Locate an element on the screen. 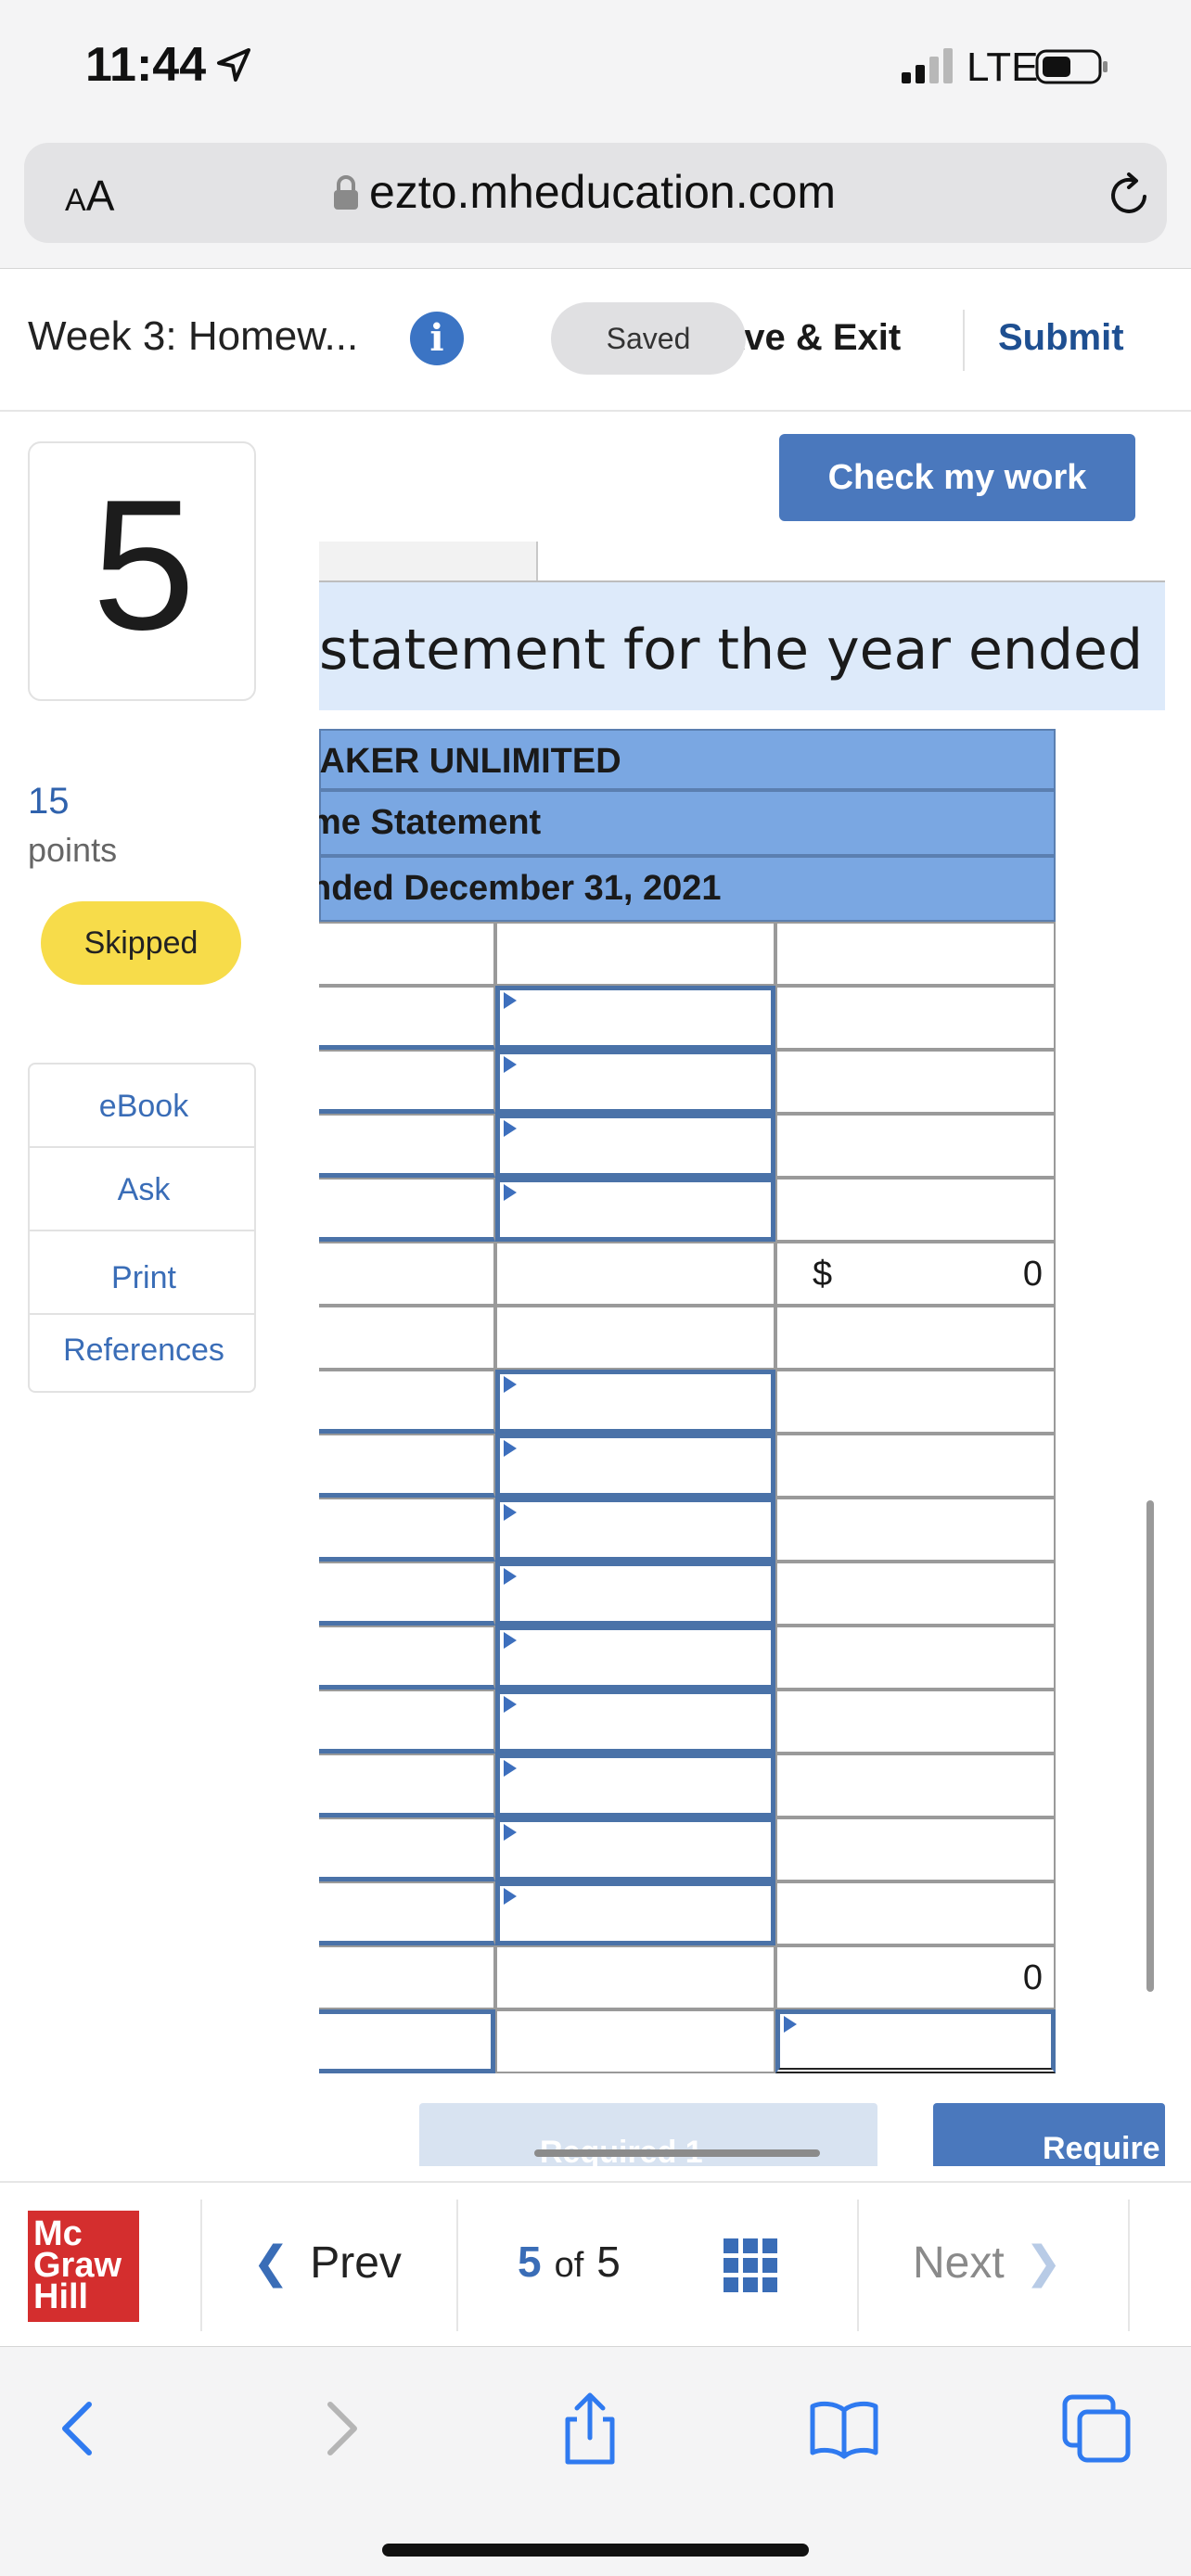 This screenshot has width=1191, height=2576. ask-link: Ask is located at coordinates (142, 1190).